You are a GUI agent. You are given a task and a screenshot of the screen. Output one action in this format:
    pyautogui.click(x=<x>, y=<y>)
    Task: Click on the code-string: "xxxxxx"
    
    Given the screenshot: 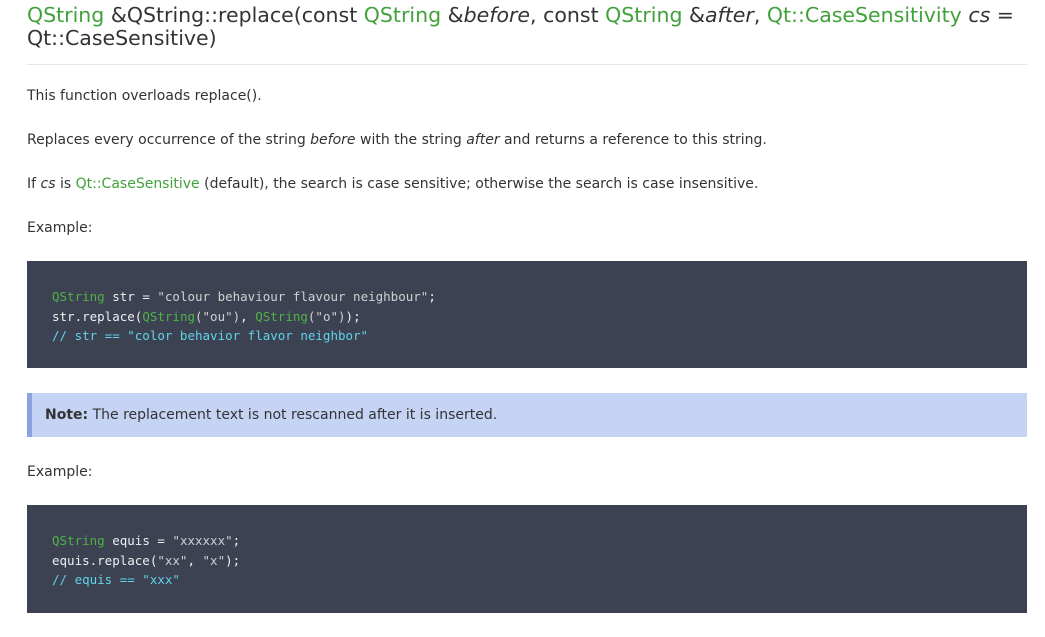 What is the action you would take?
    pyautogui.click(x=202, y=540)
    